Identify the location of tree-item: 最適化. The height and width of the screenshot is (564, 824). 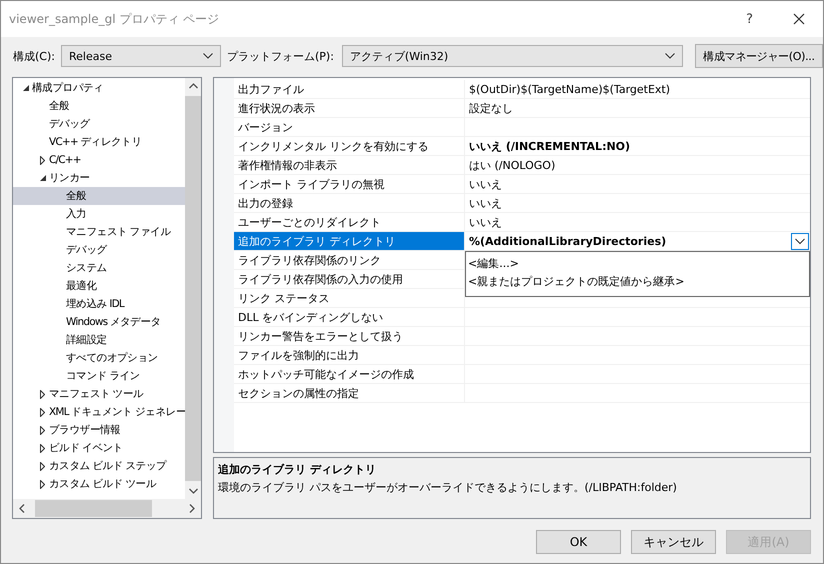
(99, 286).